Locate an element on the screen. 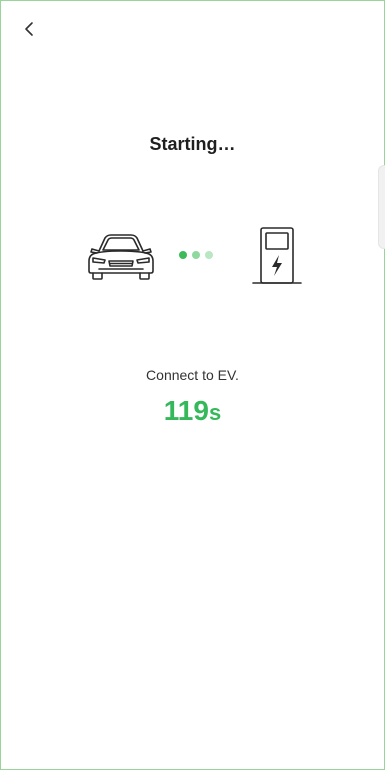 The width and height of the screenshot is (385, 770). status-text: Connect to EV. is located at coordinates (192, 375).